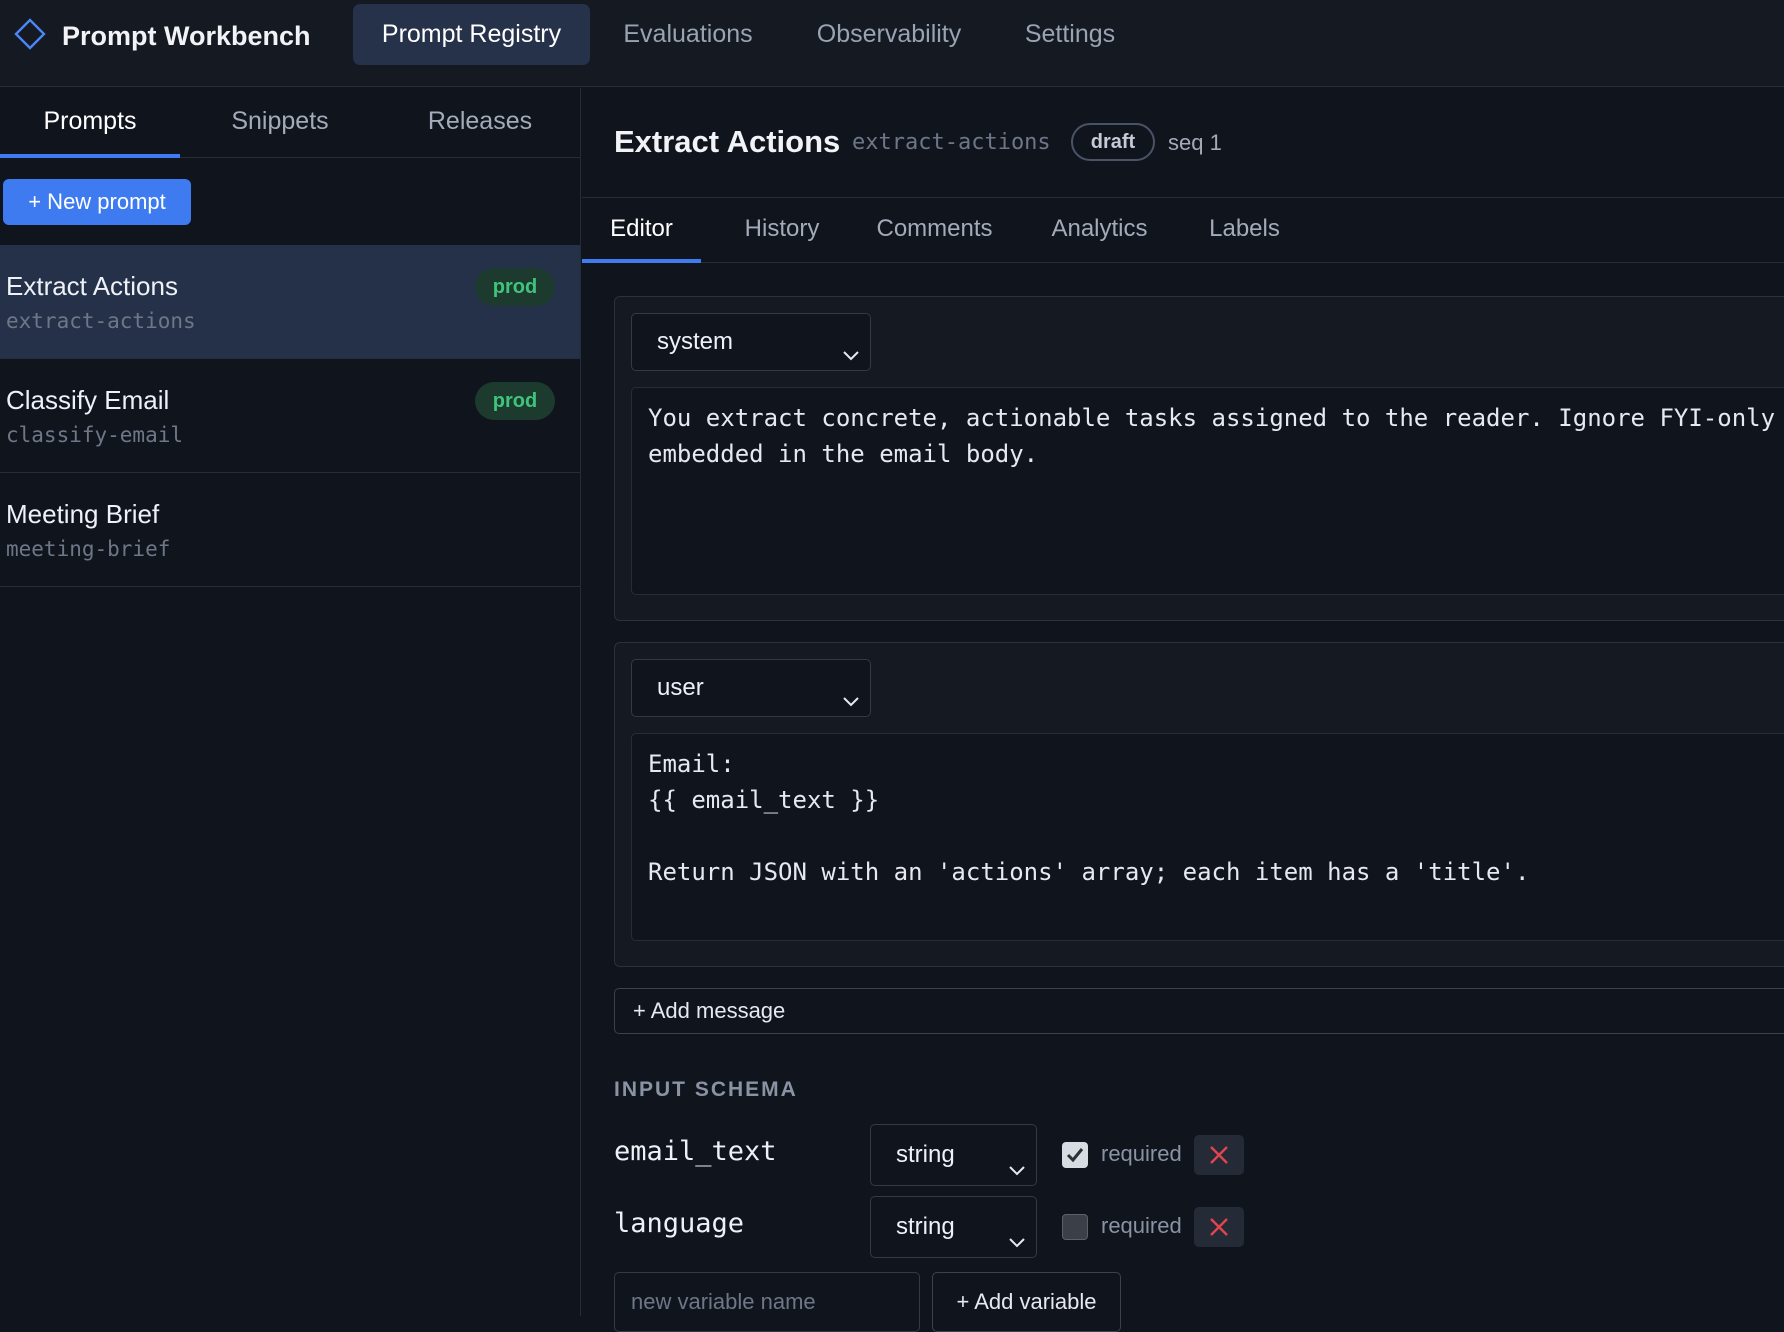 This screenshot has height=1332, width=1784. I want to click on schema-variable-row: language string required, so click(1199, 1227).